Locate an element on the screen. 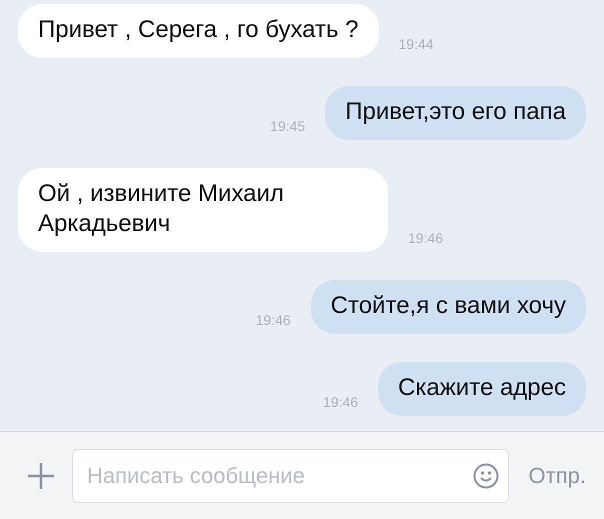 This screenshot has height=519, width=604. plus-icon is located at coordinates (41, 475).